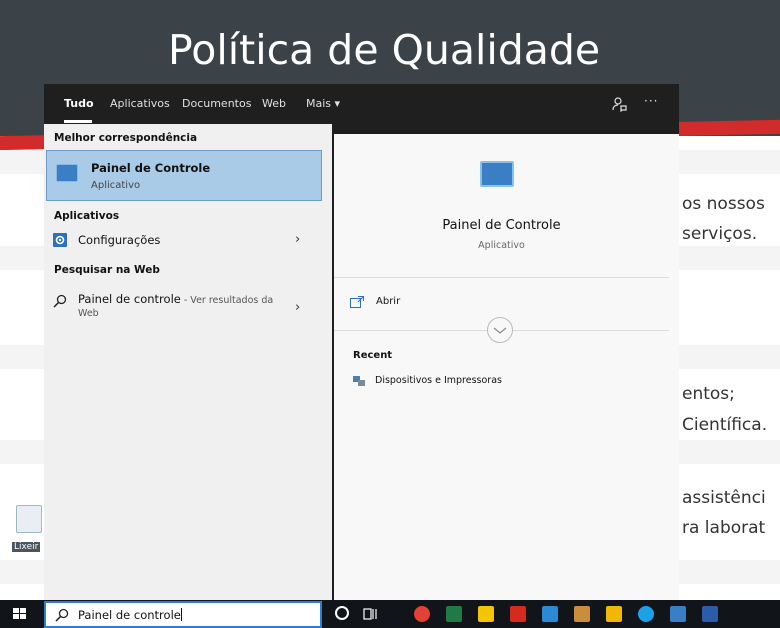 This screenshot has width=780, height=628. Describe the element at coordinates (550, 614) in the screenshot. I see `app-blue-icon` at that location.